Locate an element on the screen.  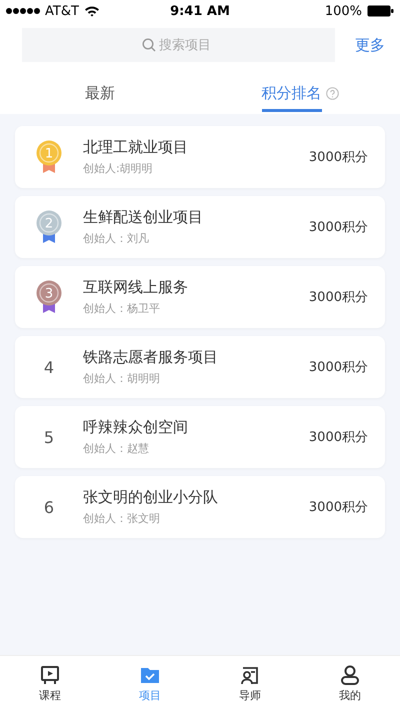
wifi-icon is located at coordinates (92, 11).